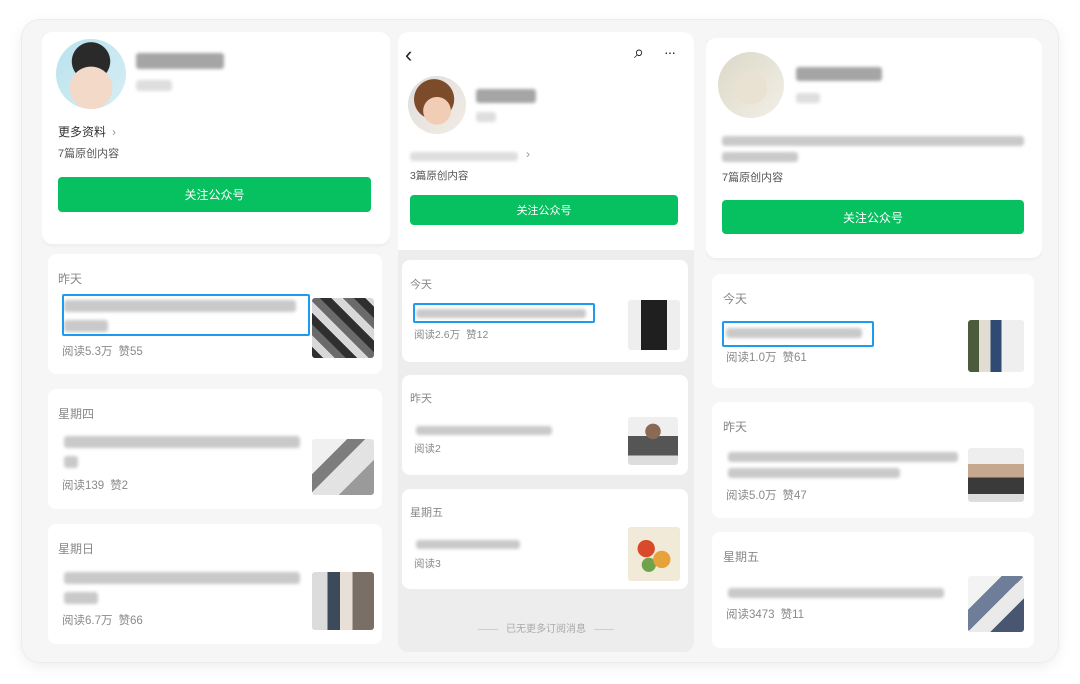 Image resolution: width=1080 pixels, height=684 pixels. I want to click on bio-link: ›, so click(525, 154).